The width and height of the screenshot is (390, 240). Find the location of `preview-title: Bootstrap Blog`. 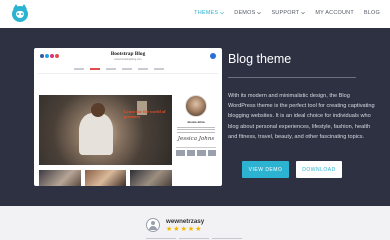

preview-title: Bootstrap Blog is located at coordinates (128, 54).